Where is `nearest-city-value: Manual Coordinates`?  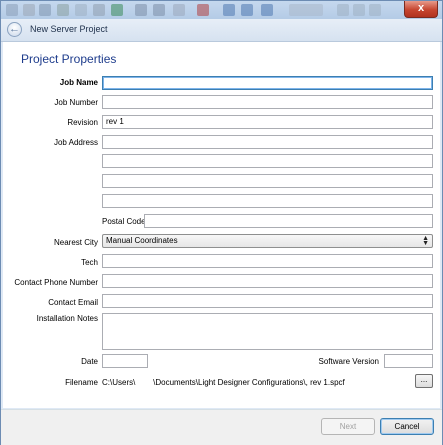 nearest-city-value: Manual Coordinates is located at coordinates (142, 240).